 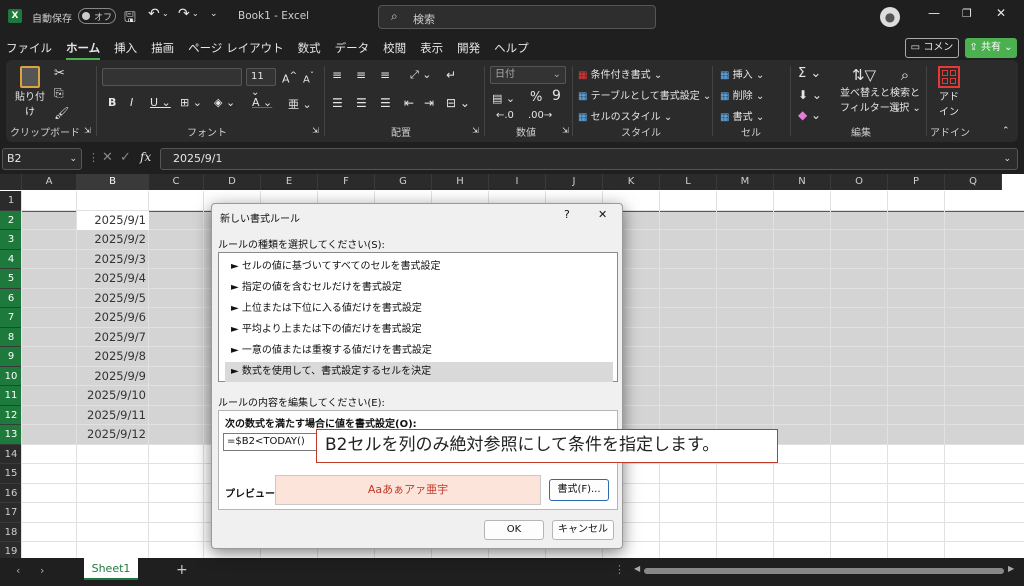 What do you see at coordinates (11, 415) in the screenshot?
I see `row-header-12: 12` at bounding box center [11, 415].